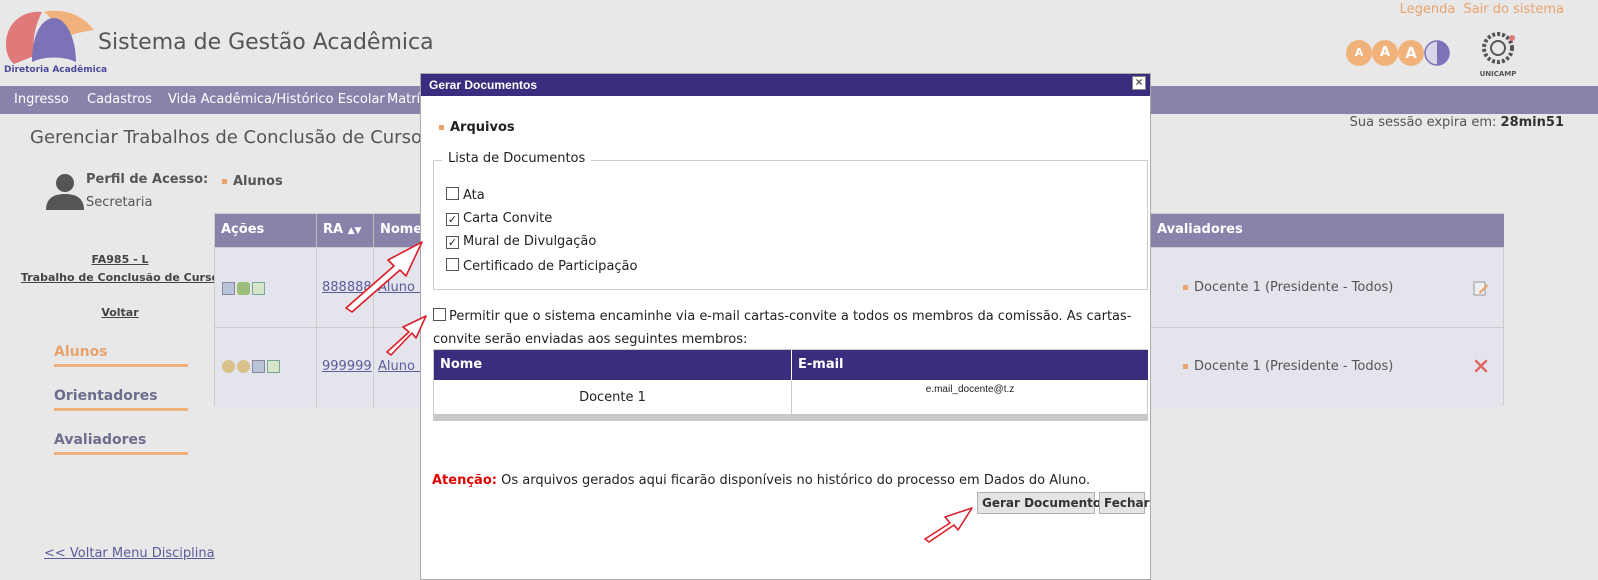 This screenshot has height=580, width=1598. Describe the element at coordinates (1428, 9) in the screenshot. I see `legenda-link: Legenda` at that location.